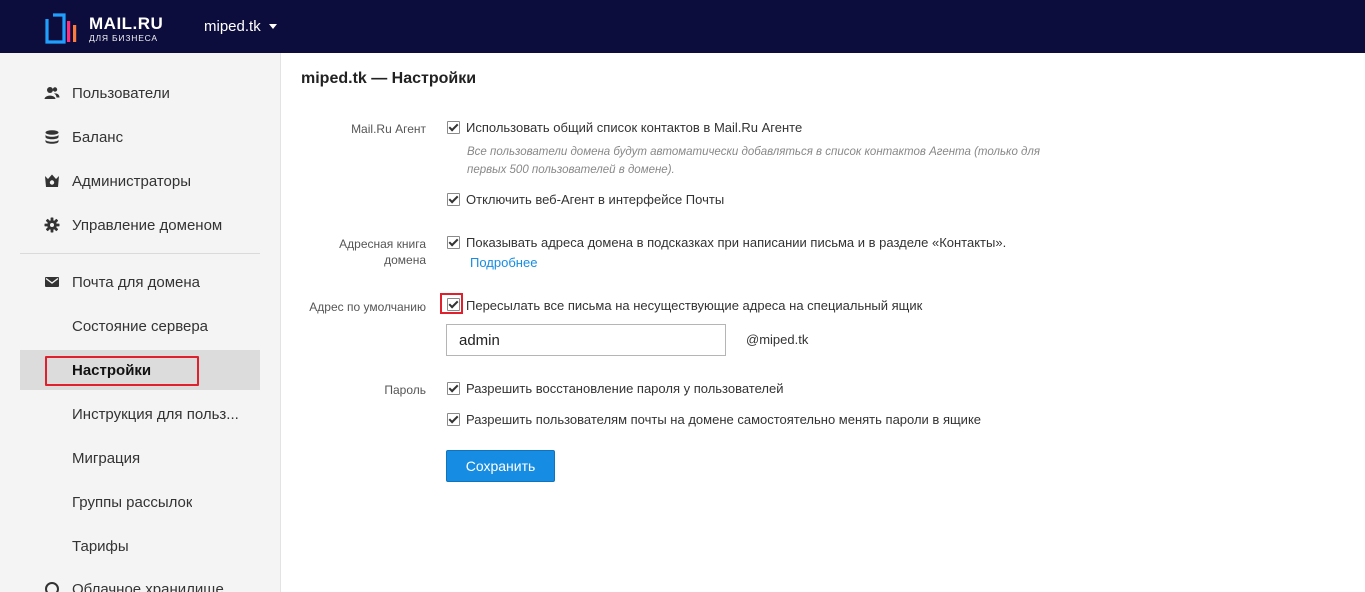 The height and width of the screenshot is (592, 1365). I want to click on forward-nonexistent-checkbox, so click(453, 304).